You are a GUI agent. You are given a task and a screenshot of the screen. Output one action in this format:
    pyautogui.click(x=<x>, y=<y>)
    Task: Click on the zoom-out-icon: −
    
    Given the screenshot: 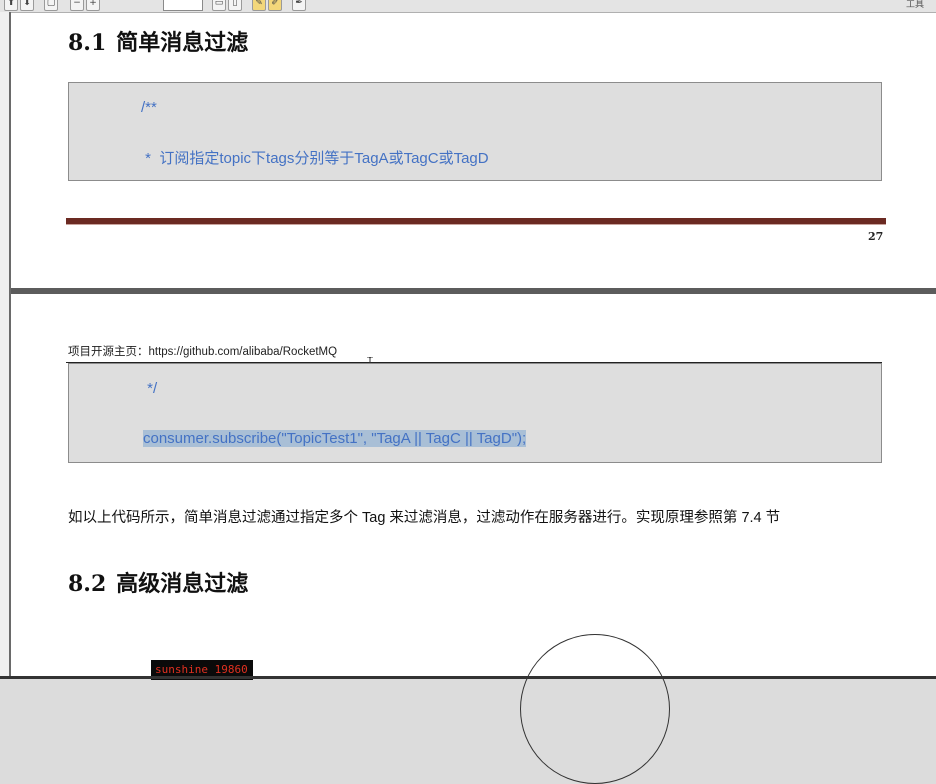 What is the action you would take?
    pyautogui.click(x=77, y=5)
    